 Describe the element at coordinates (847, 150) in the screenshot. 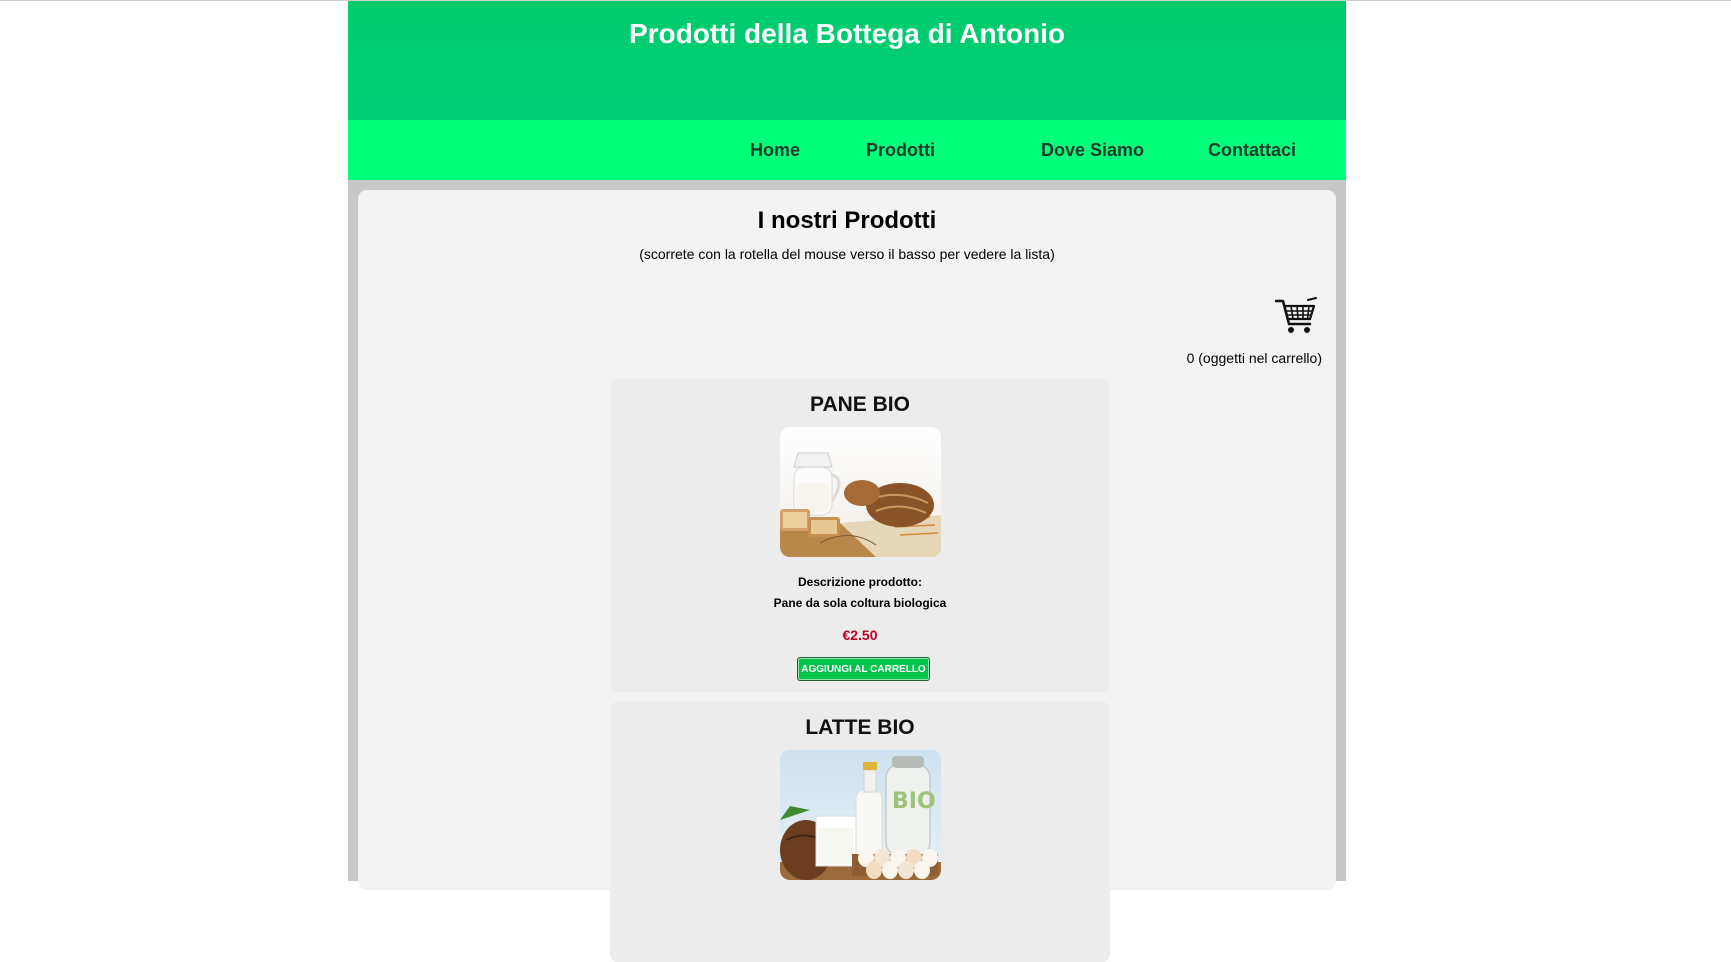

I see `main-nav: Home Prodotti Dove Siamo Contattaci` at that location.